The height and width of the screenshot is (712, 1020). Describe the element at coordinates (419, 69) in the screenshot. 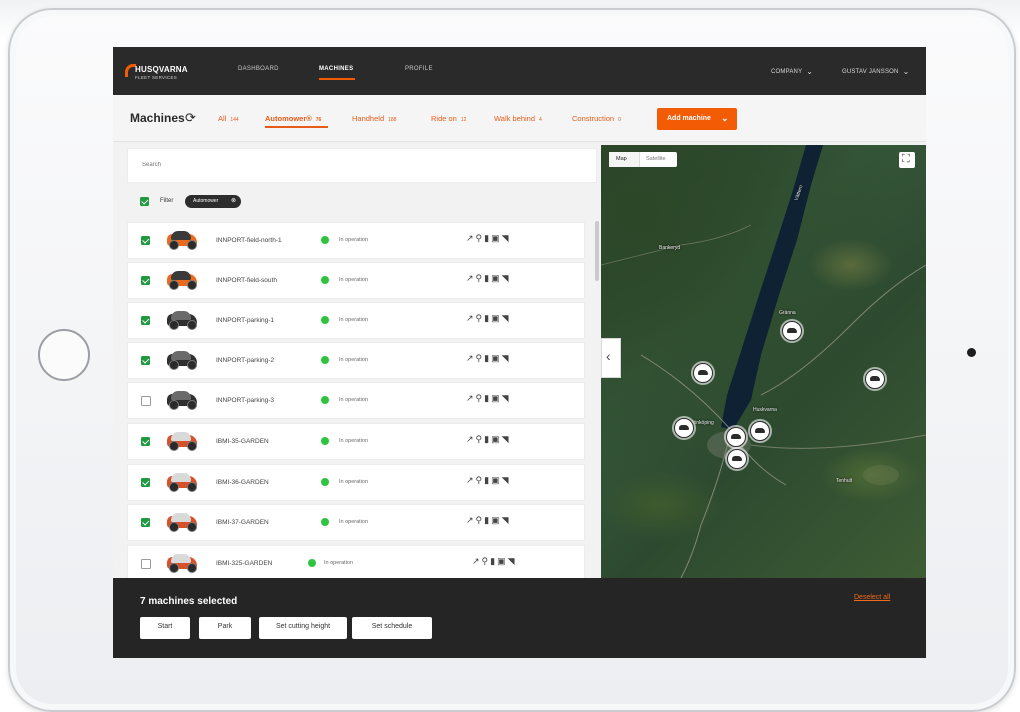

I see `nav-profile: PROFILE` at that location.